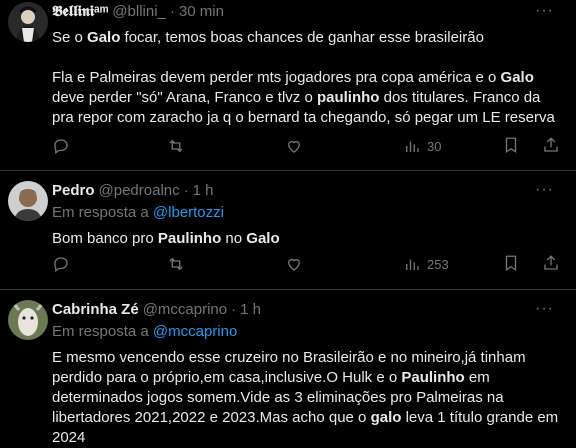 This screenshot has width=576, height=448. Describe the element at coordinates (308, 264) in the screenshot. I see `tweet-actions: 253` at that location.